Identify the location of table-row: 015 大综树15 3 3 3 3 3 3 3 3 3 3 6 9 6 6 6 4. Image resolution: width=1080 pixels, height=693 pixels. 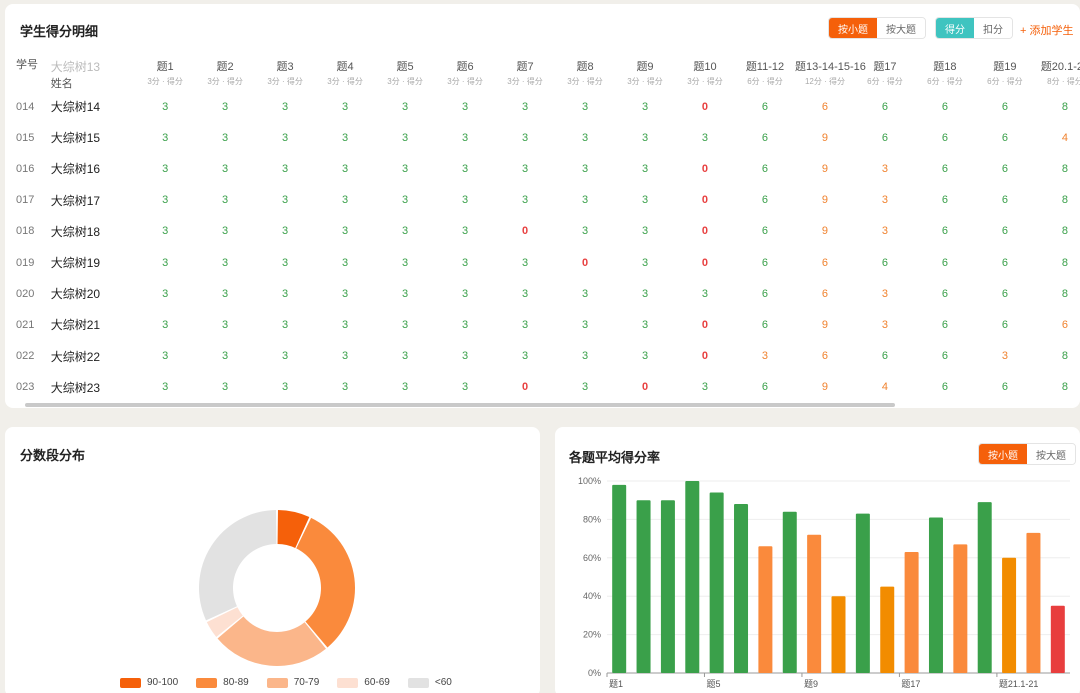
(542, 137).